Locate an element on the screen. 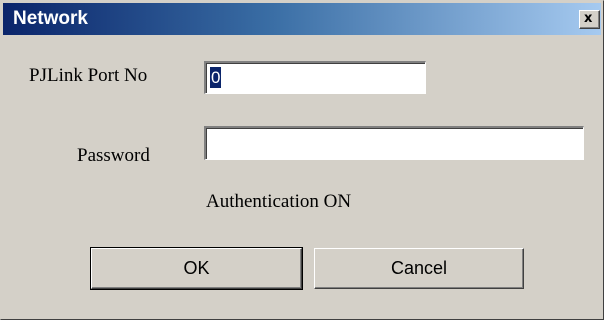 Image resolution: width=605 pixels, height=321 pixels. port-value: 0 is located at coordinates (216, 77).